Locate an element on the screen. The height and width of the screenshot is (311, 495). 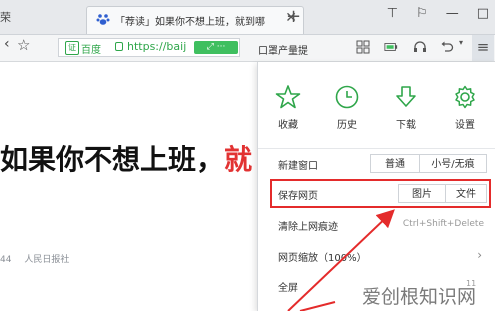
annotation-arrows is located at coordinates (341, 260).